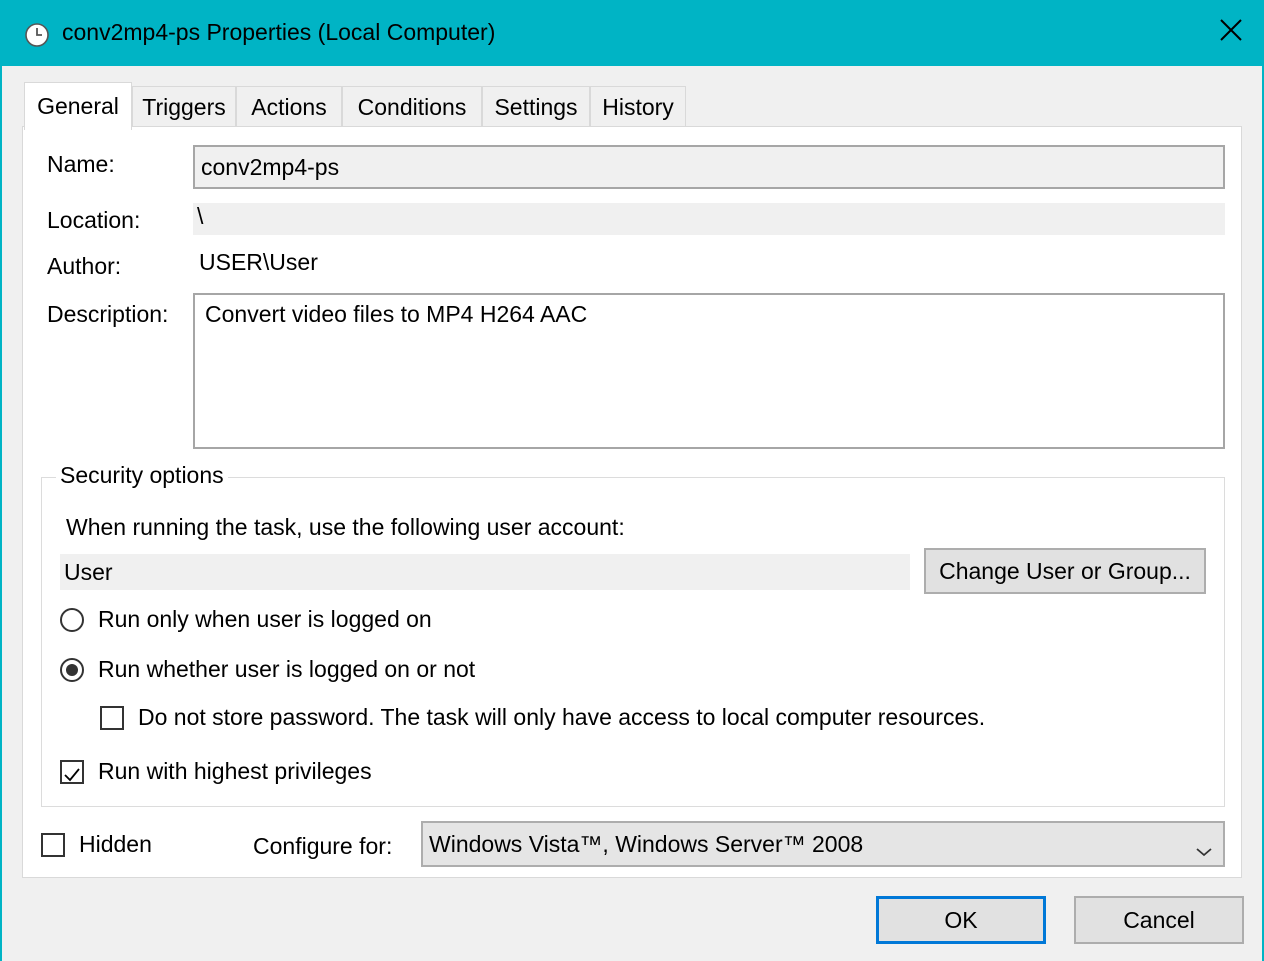  I want to click on cancel-label: Cancel, so click(1159, 919).